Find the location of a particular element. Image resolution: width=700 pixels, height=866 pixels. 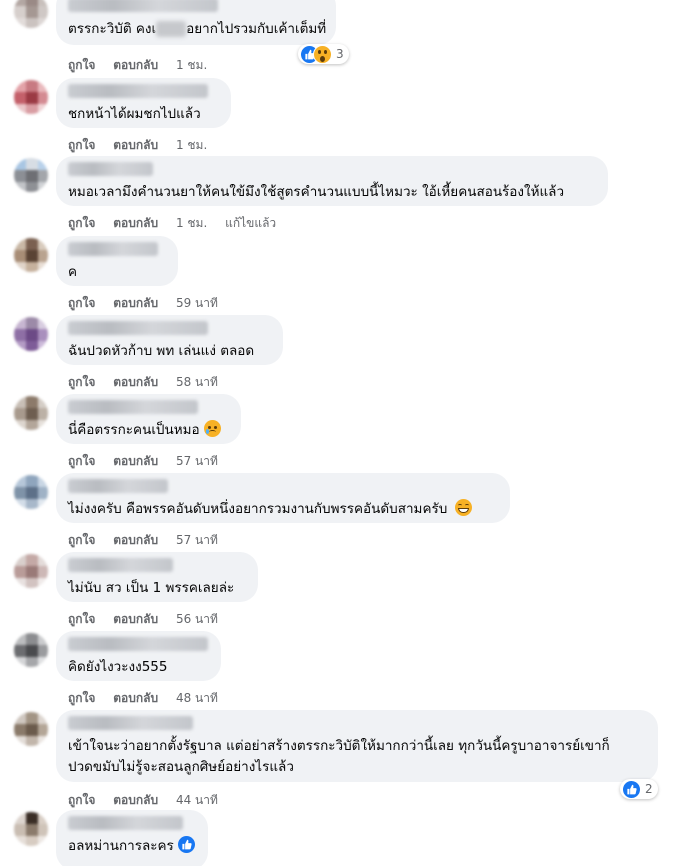

reaction-count: 2 is located at coordinates (649, 789).